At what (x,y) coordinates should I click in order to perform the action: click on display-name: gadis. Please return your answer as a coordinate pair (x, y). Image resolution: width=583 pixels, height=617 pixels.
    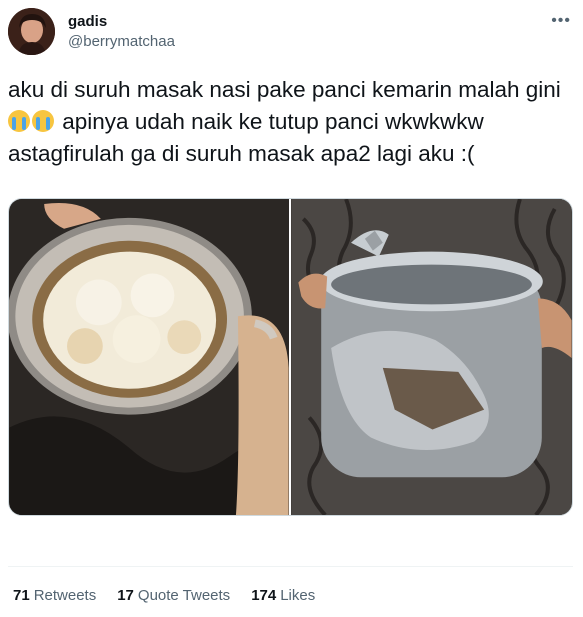
    Looking at the image, I should click on (87, 21).